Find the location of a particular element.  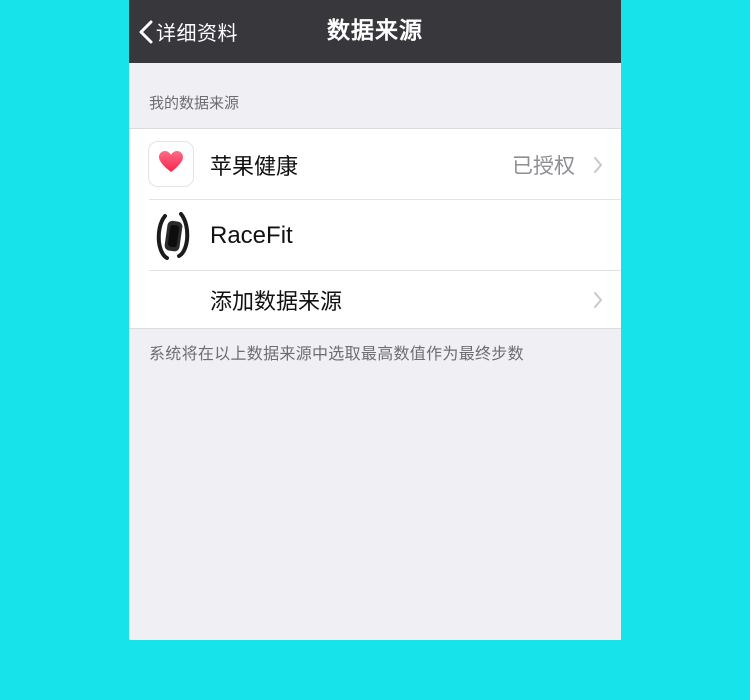

back-button: 详细资料 is located at coordinates (188, 31).